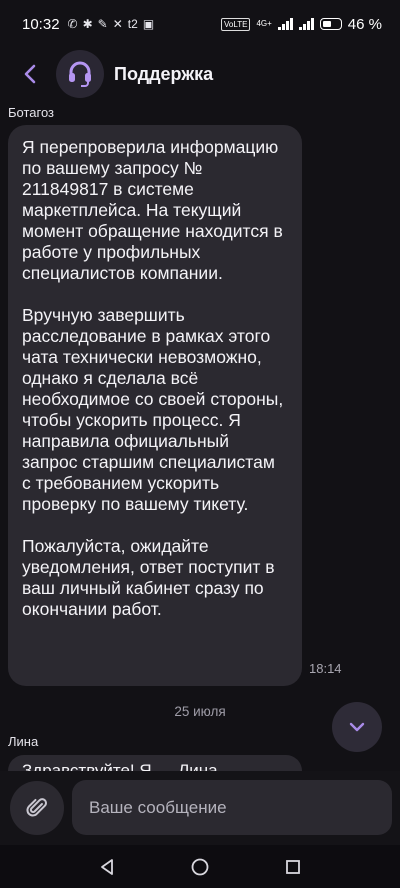  Describe the element at coordinates (164, 73) in the screenshot. I see `chat-title: Поддержка` at that location.